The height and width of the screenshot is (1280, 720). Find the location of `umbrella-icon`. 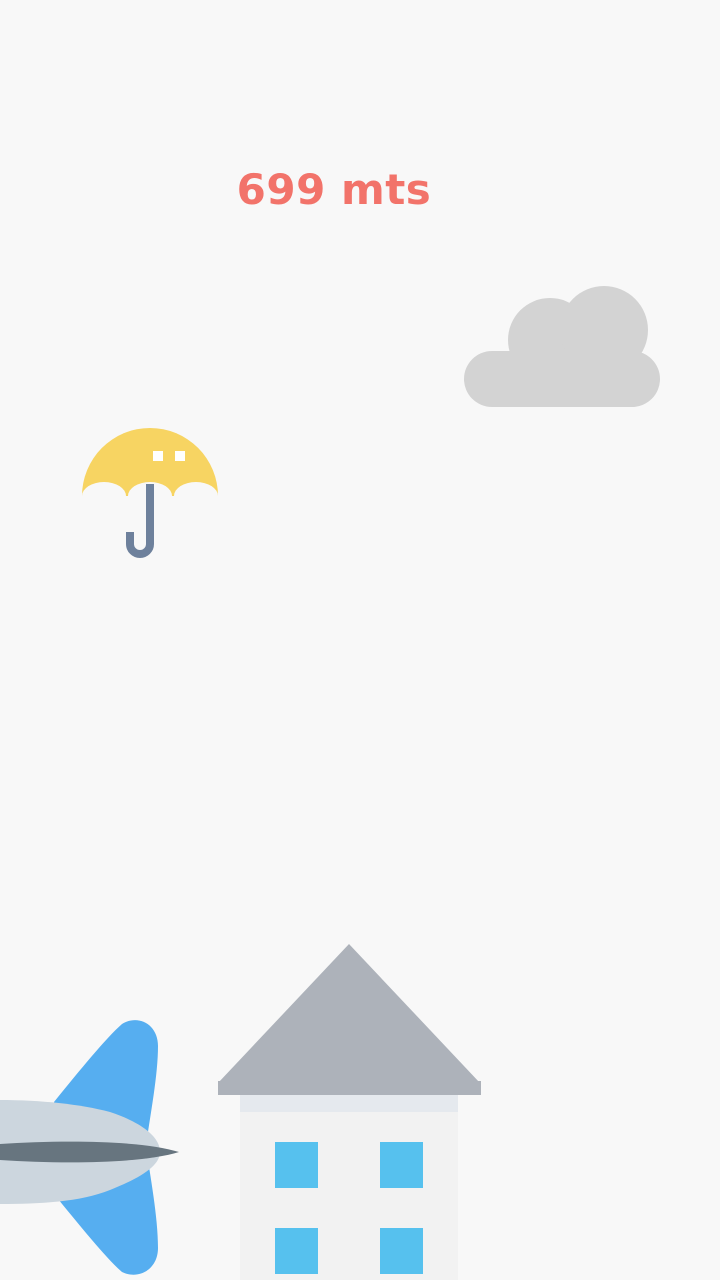

umbrella-icon is located at coordinates (150, 494).